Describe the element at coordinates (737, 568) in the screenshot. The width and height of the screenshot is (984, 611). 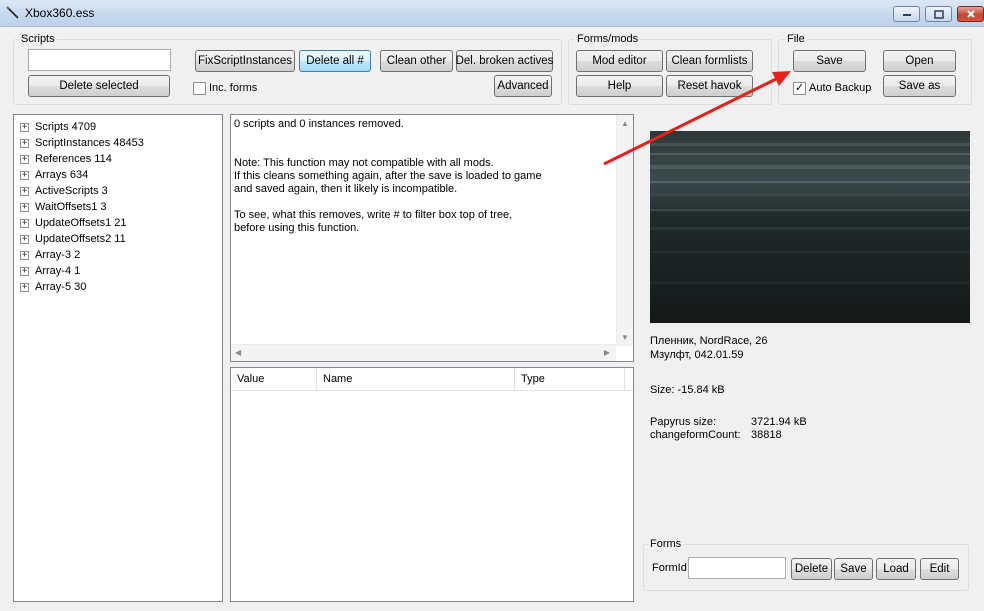
I see `formid-input` at that location.